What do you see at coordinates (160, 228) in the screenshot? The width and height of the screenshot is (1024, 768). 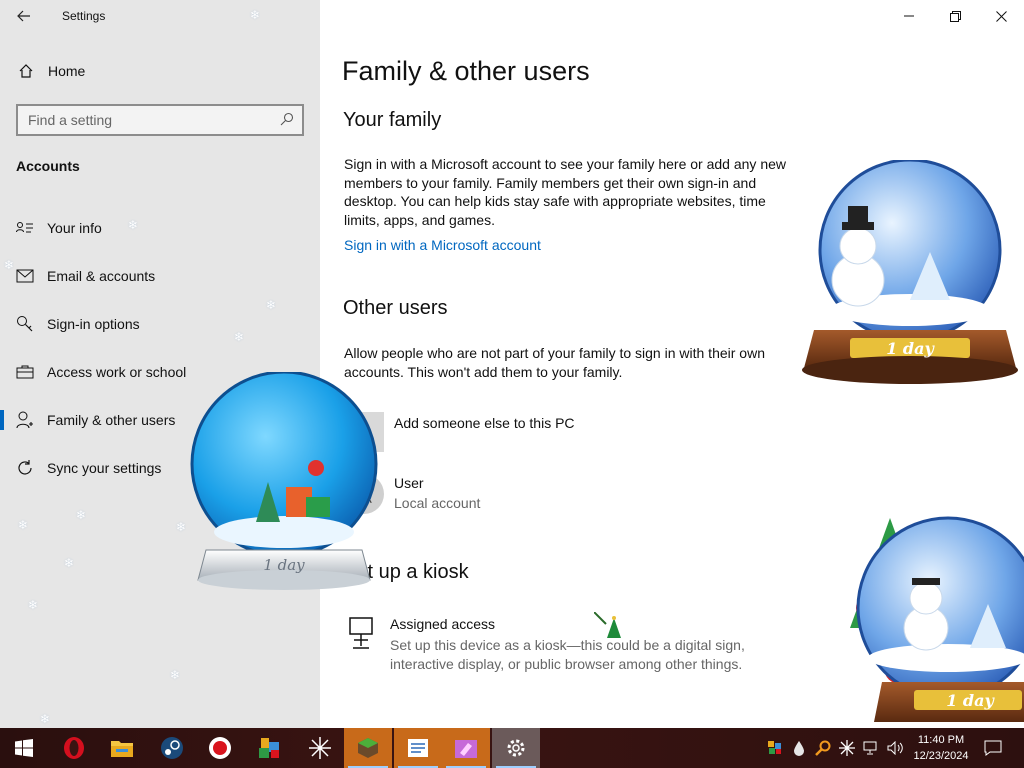 I see `sidebar-item-your-info: Your info` at bounding box center [160, 228].